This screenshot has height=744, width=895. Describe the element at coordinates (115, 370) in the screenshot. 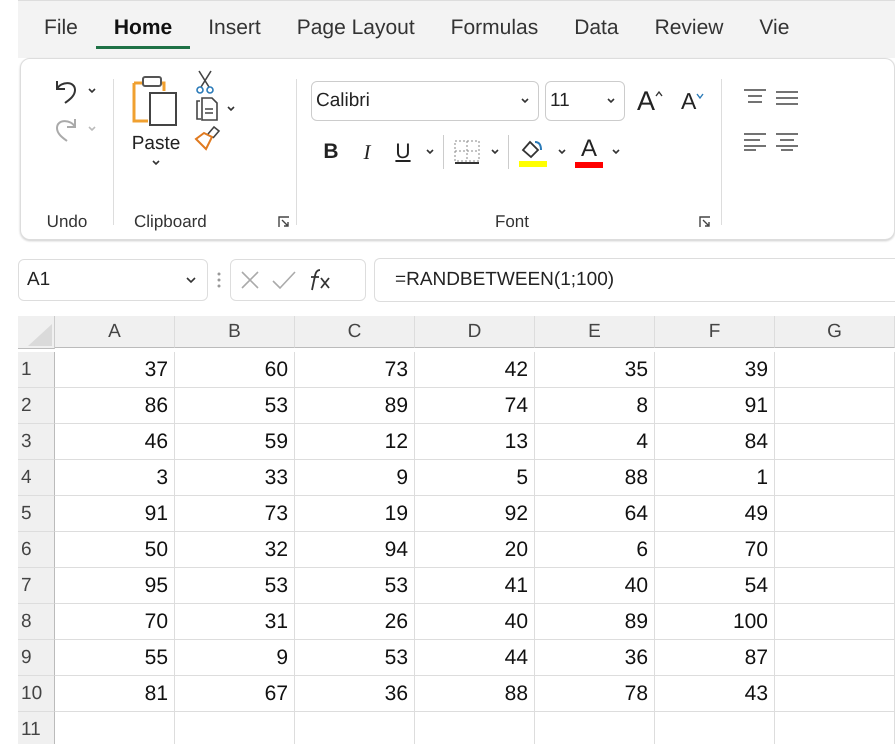

I see `table-cell: 37` at that location.